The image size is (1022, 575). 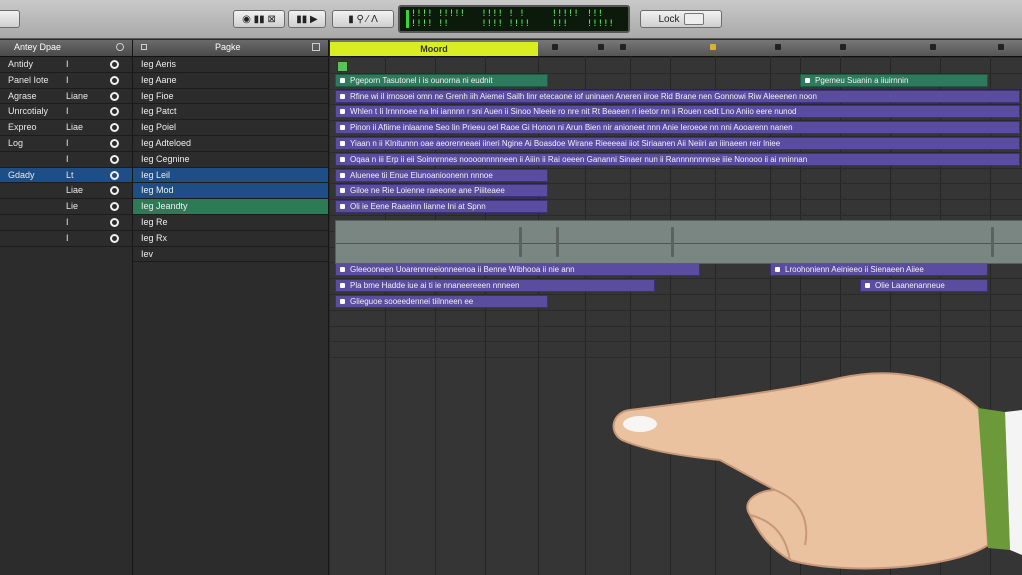 What do you see at coordinates (230, 65) in the screenshot?
I see `track-header: Ieg Aeris` at bounding box center [230, 65].